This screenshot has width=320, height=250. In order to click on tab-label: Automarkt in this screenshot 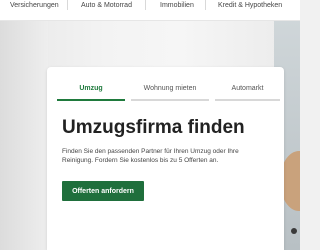, I will do `click(247, 88)`.